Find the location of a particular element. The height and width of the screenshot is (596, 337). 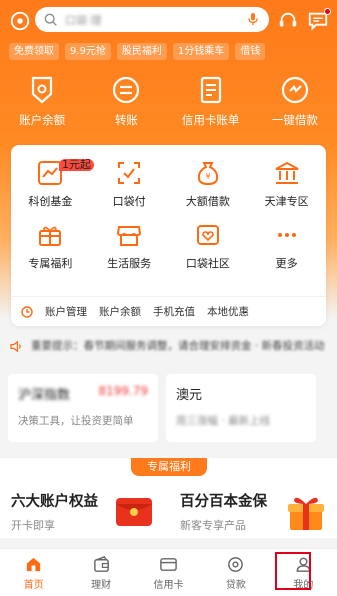

promo-tag: 9.9元抢 is located at coordinates (88, 51).